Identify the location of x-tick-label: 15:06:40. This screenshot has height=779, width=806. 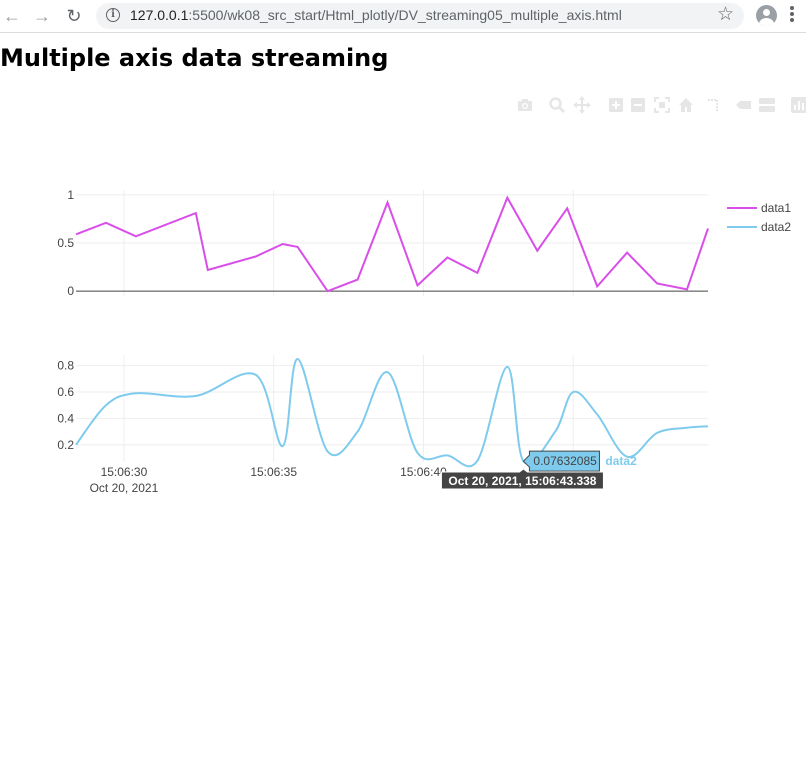
(423, 472).